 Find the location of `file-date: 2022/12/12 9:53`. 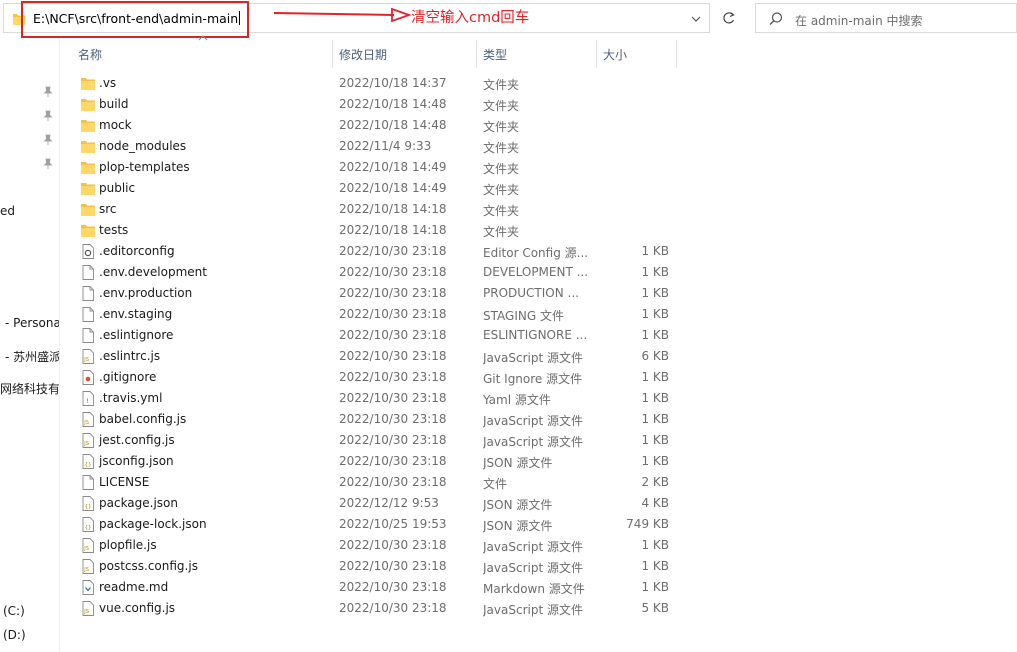

file-date: 2022/12/12 9:53 is located at coordinates (389, 503).